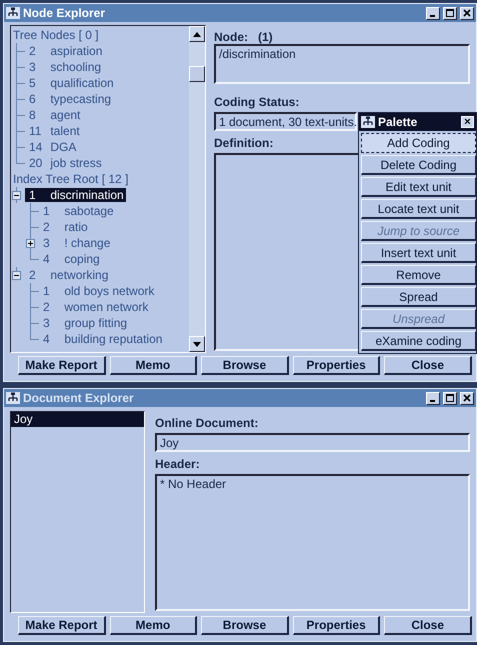  I want to click on tree-item: 14 DGA, so click(51, 147).